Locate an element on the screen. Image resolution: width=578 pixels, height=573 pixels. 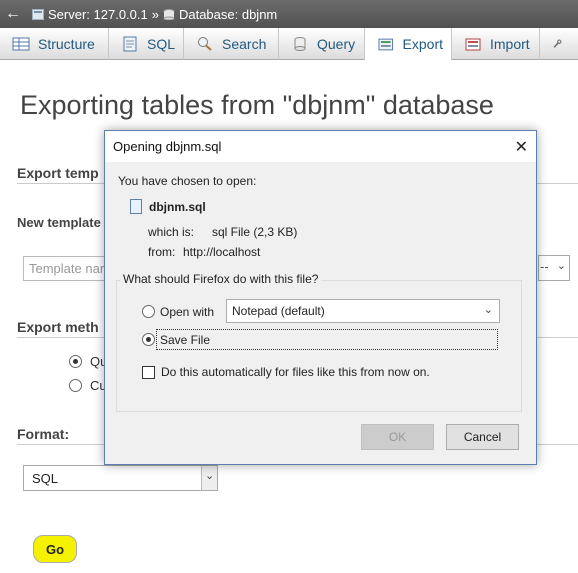
format-select-value: SQL is located at coordinates (45, 478).